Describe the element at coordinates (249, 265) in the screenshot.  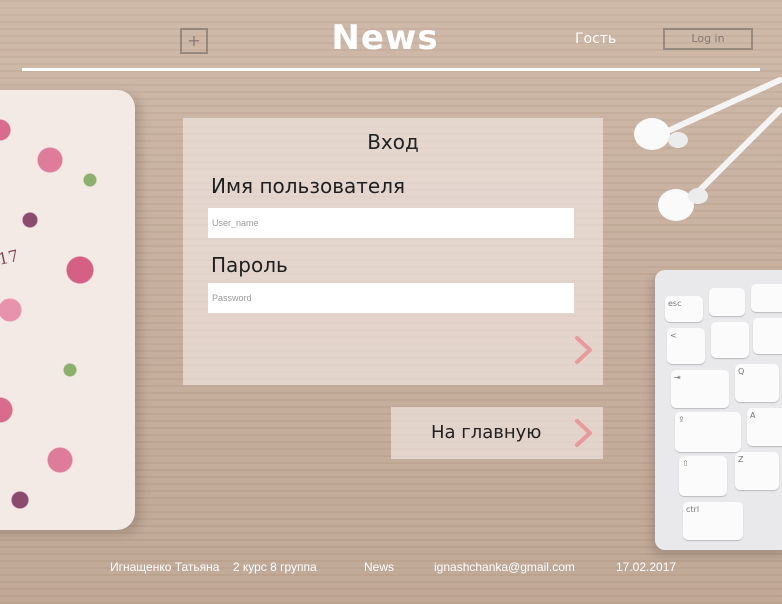
I see `password-label: Пароль` at that location.